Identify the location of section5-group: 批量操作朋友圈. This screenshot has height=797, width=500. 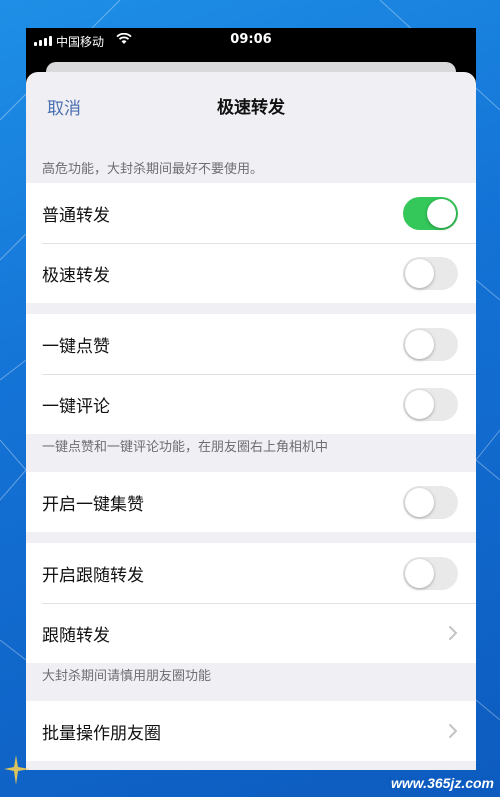
(251, 731).